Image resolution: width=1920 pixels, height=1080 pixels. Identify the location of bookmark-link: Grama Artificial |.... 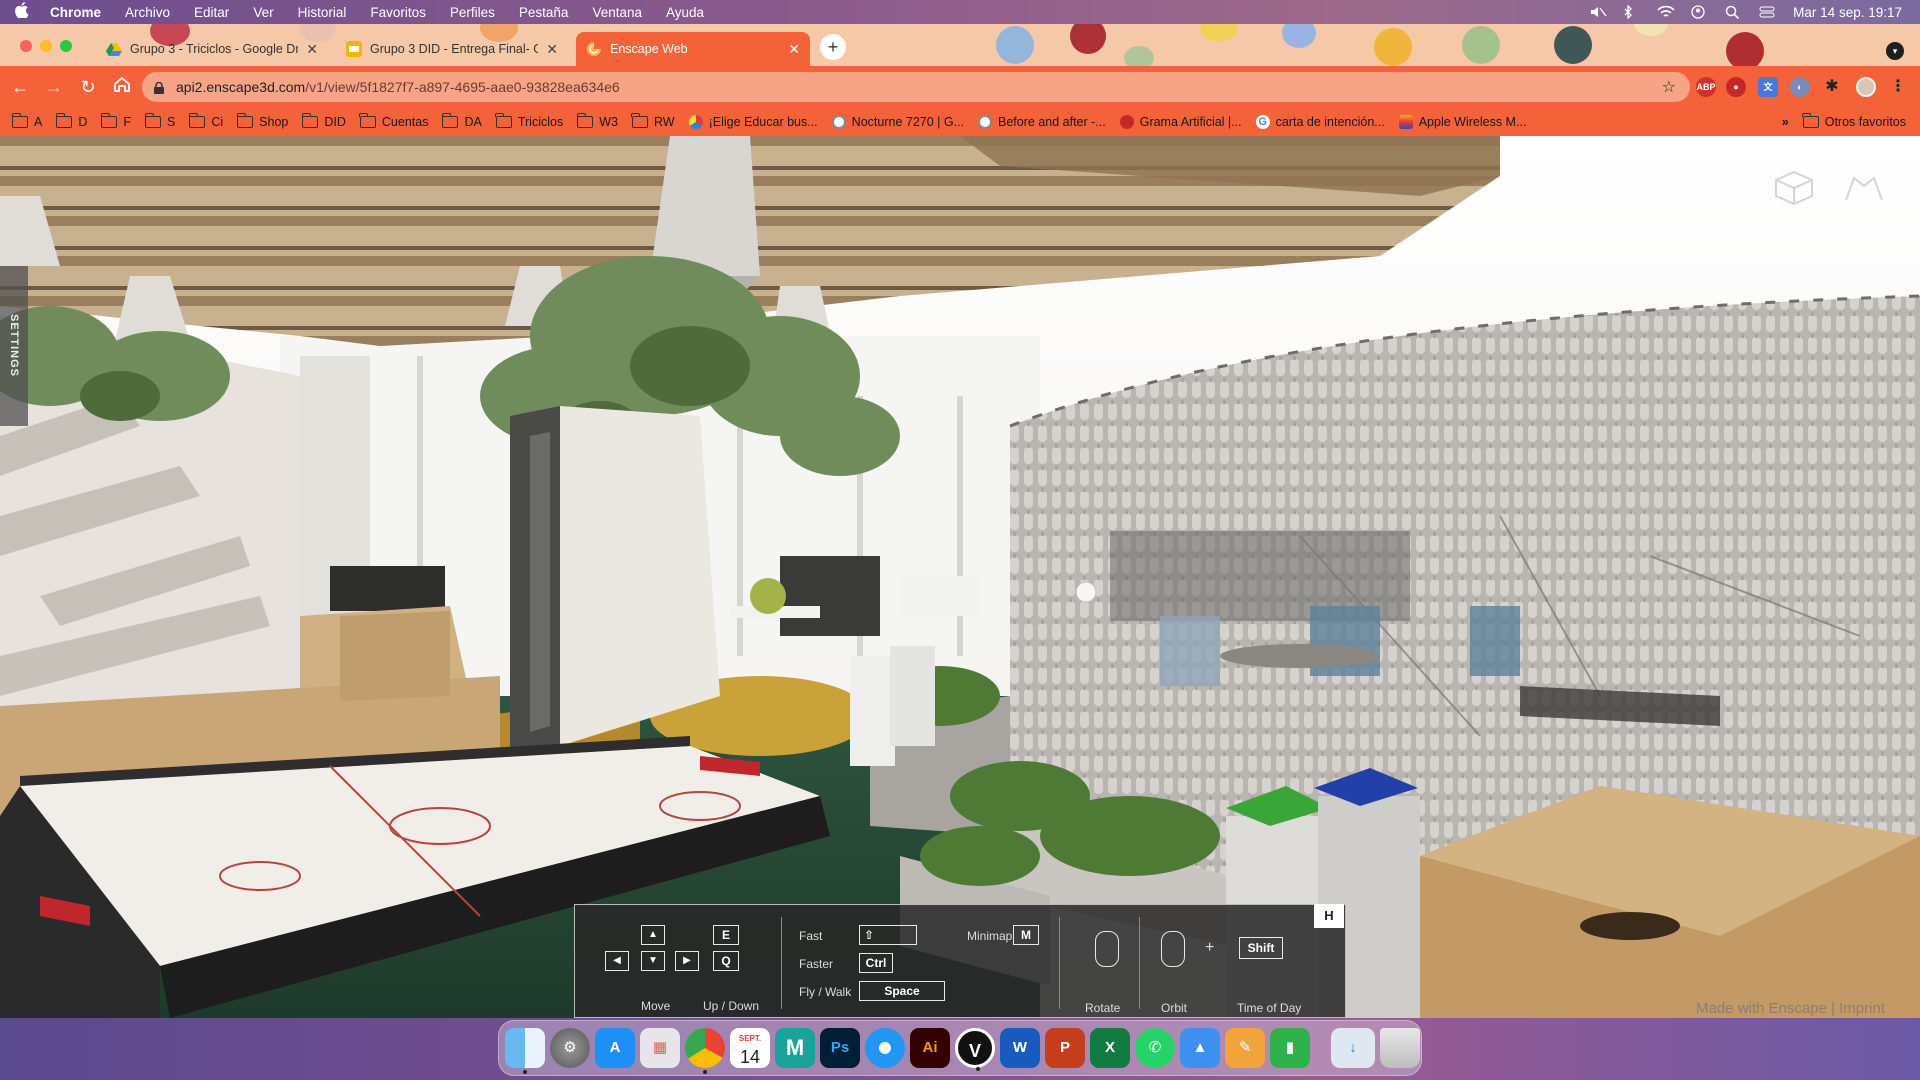
(1180, 122).